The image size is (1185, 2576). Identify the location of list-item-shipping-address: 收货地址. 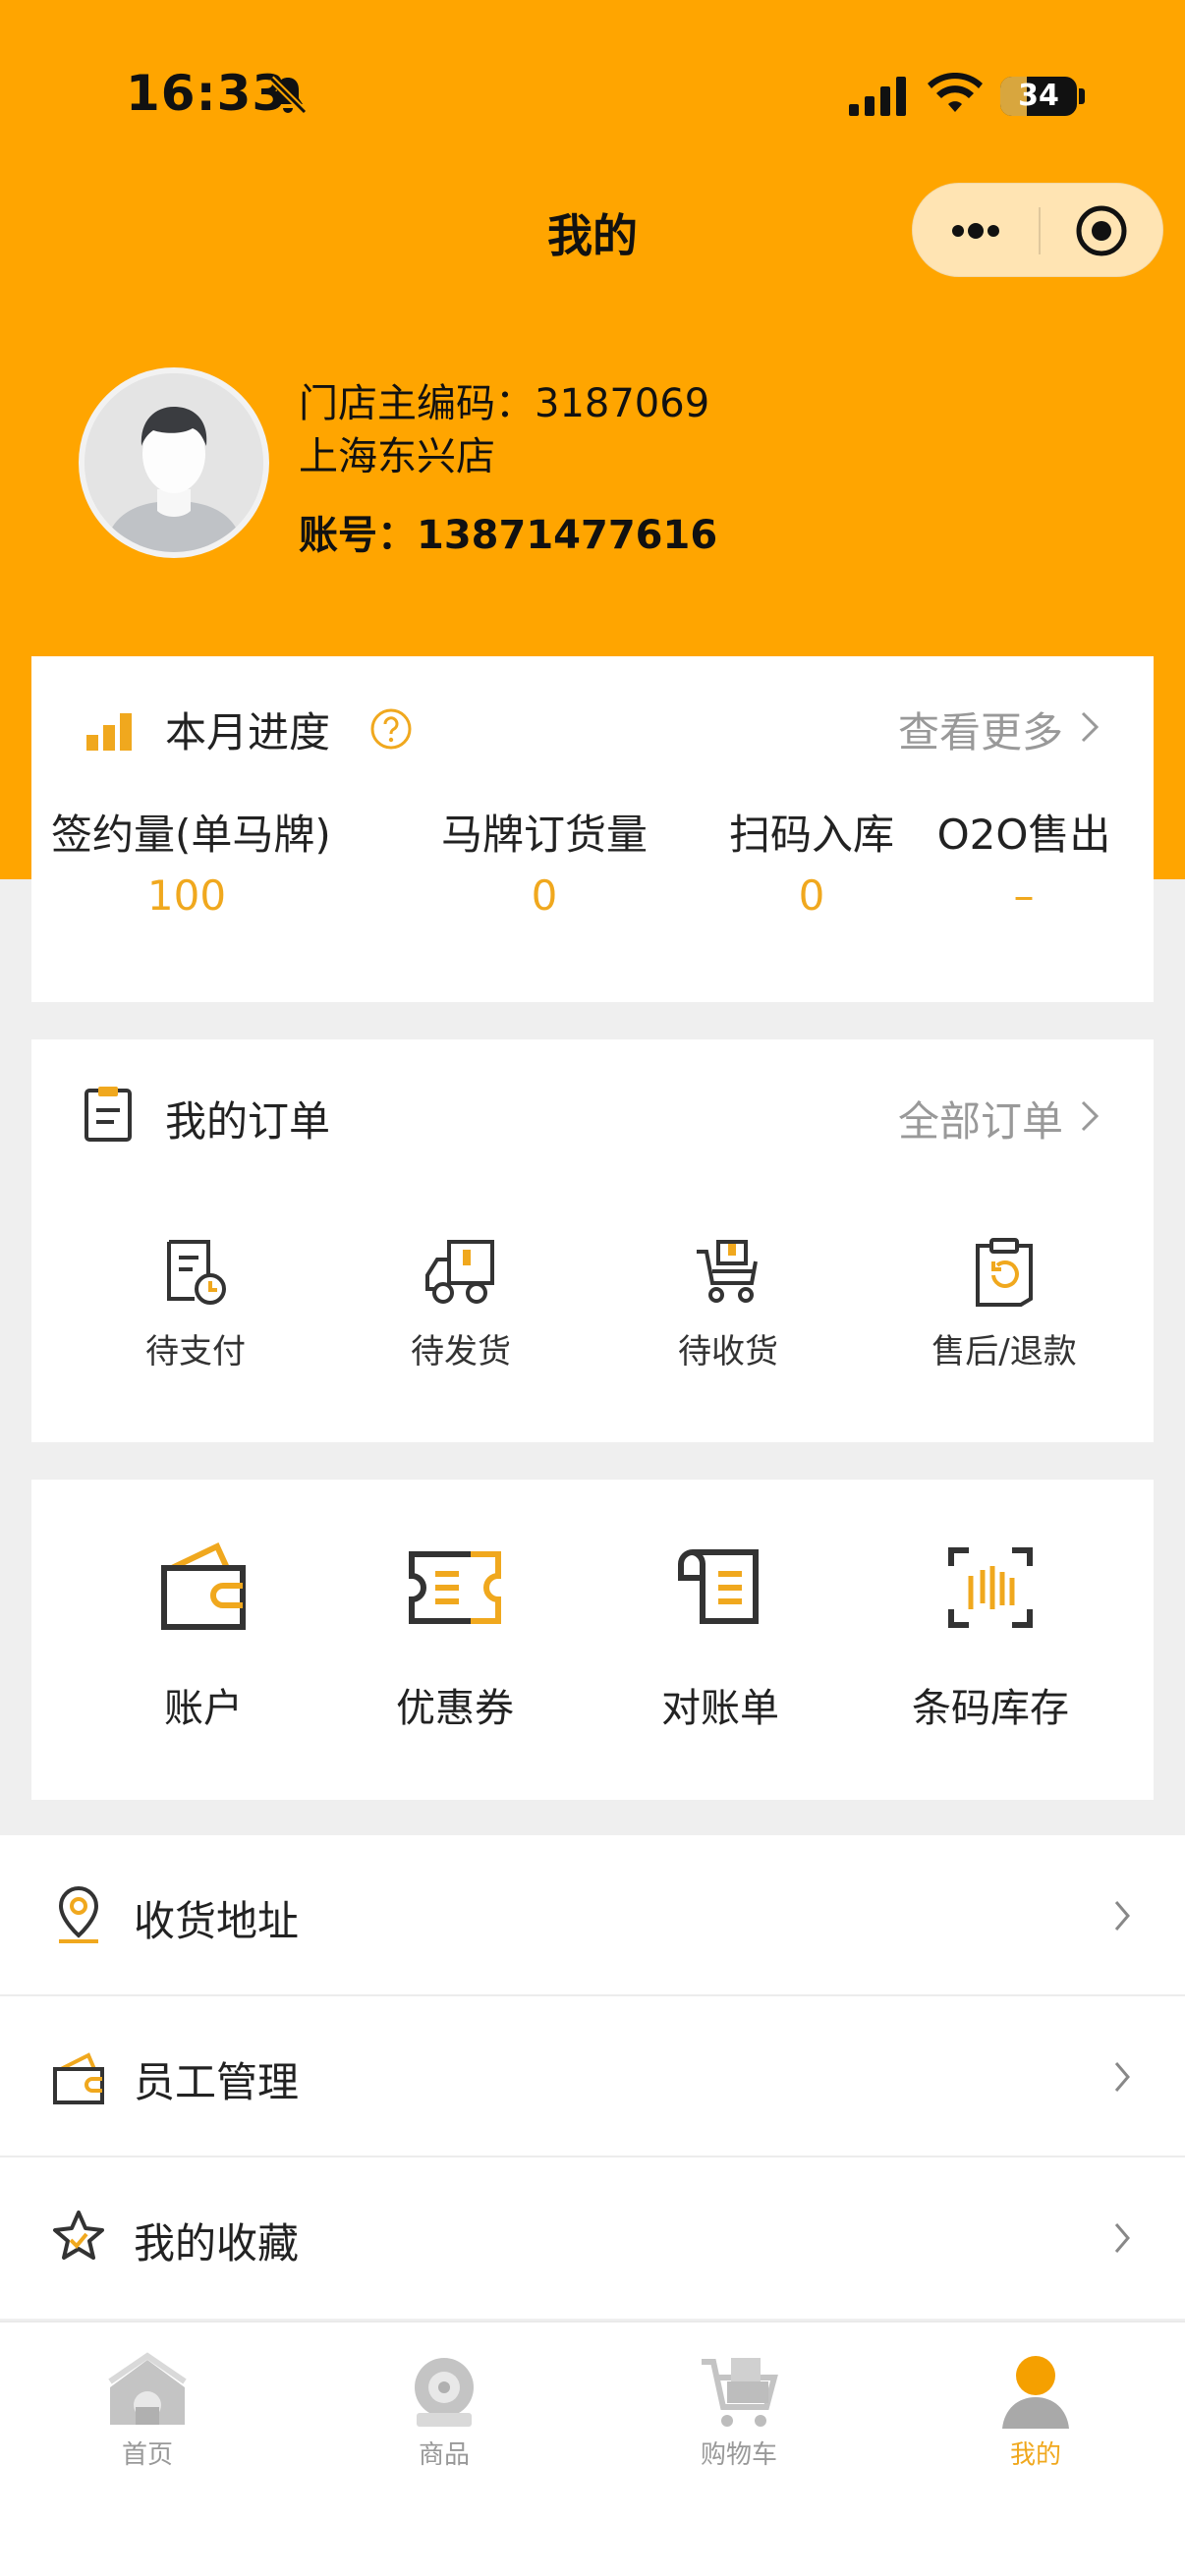
(592, 1915).